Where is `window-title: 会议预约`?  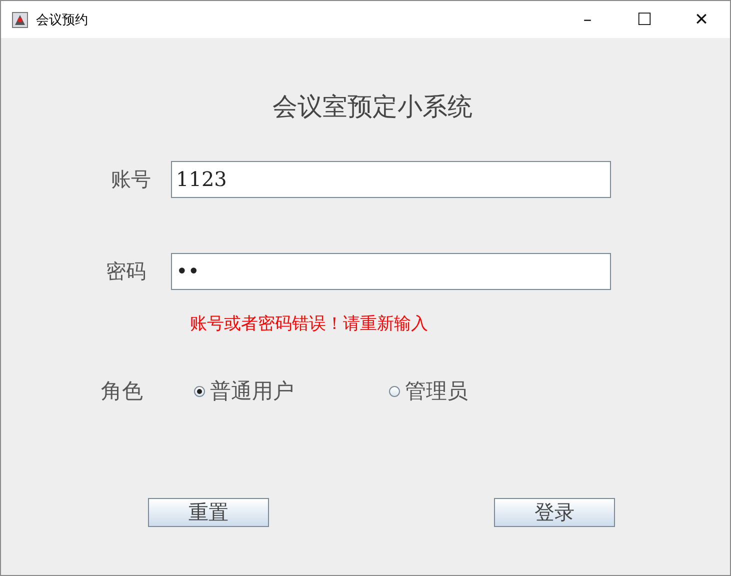
window-title: 会议预约 is located at coordinates (62, 20).